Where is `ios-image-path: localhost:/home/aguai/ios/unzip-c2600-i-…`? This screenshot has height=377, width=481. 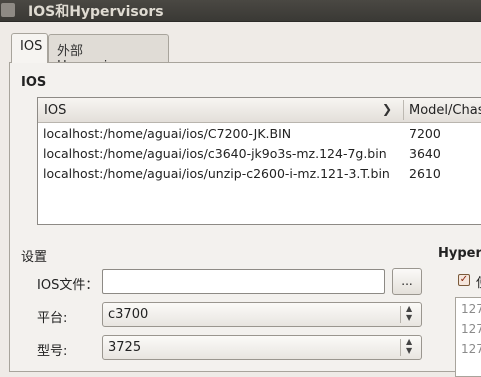
ios-image-path: localhost:/home/aguai/ios/unzip-c2600-i-… is located at coordinates (216, 173).